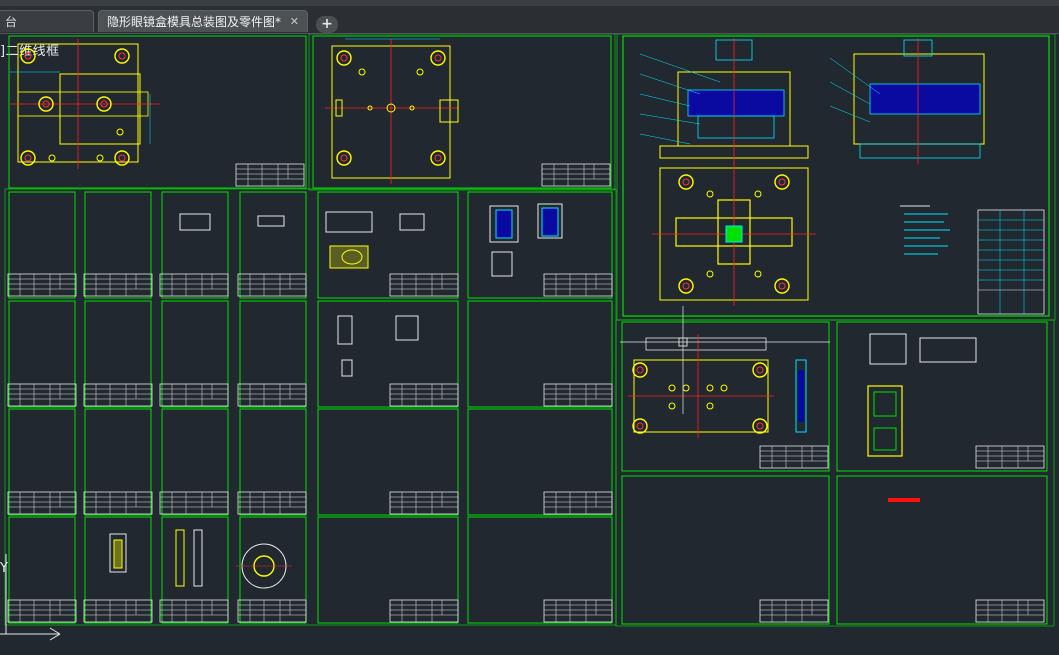 The height and width of the screenshot is (655, 1059). What do you see at coordinates (925, 230) in the screenshot?
I see `technical-notes` at bounding box center [925, 230].